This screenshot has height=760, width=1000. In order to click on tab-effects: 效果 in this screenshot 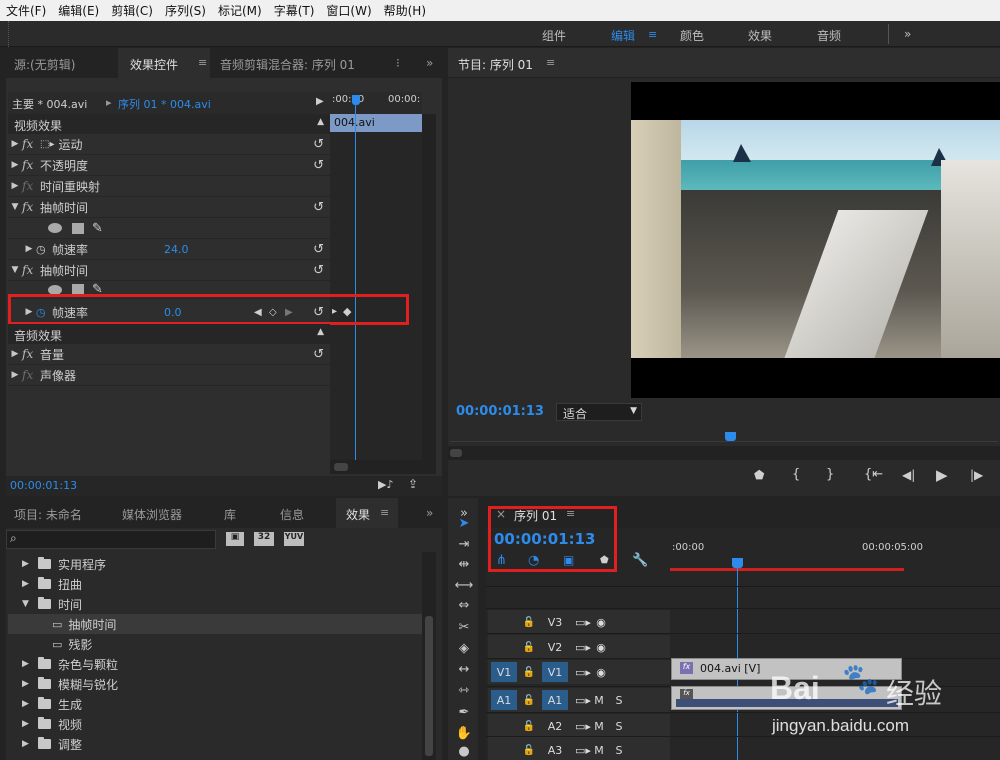, I will do `click(358, 514)`.